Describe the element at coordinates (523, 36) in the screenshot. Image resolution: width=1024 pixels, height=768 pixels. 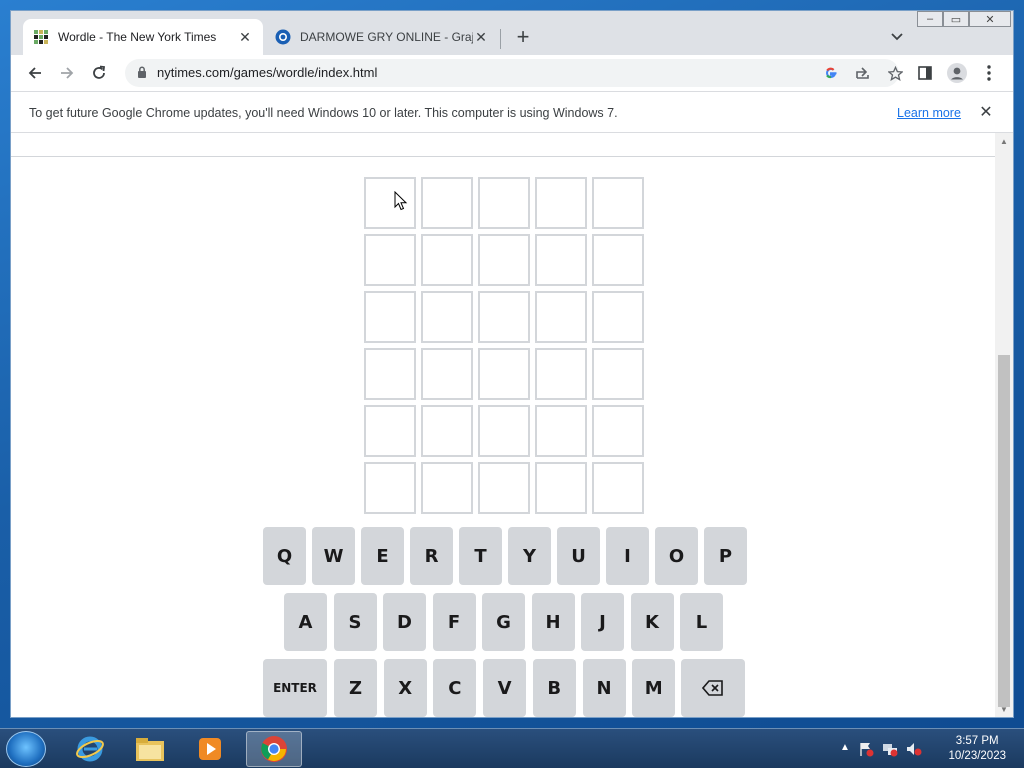
I see `new-tab-button: +` at that location.